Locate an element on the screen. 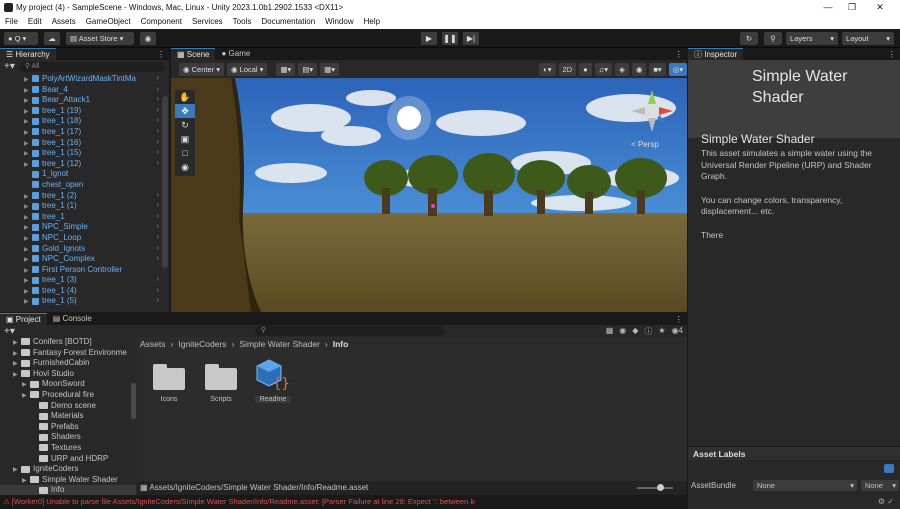  layout-dropdown: Layout ▾ is located at coordinates (868, 38).